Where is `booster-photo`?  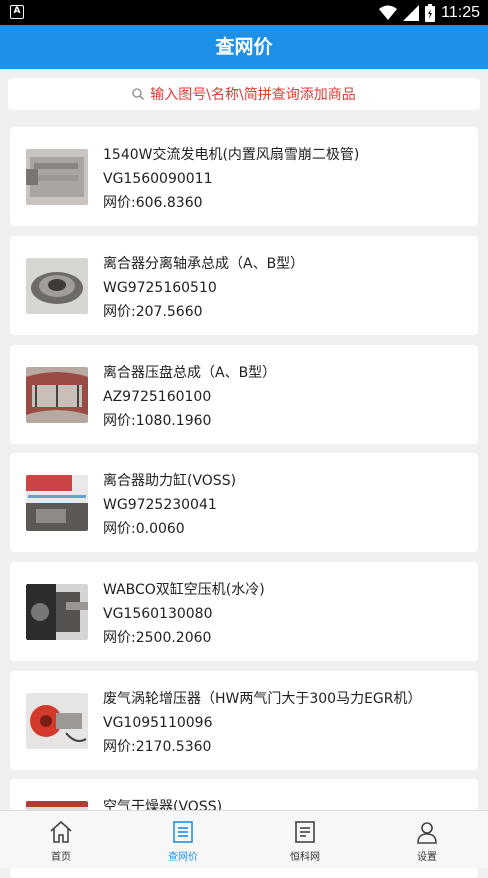 booster-photo is located at coordinates (57, 503).